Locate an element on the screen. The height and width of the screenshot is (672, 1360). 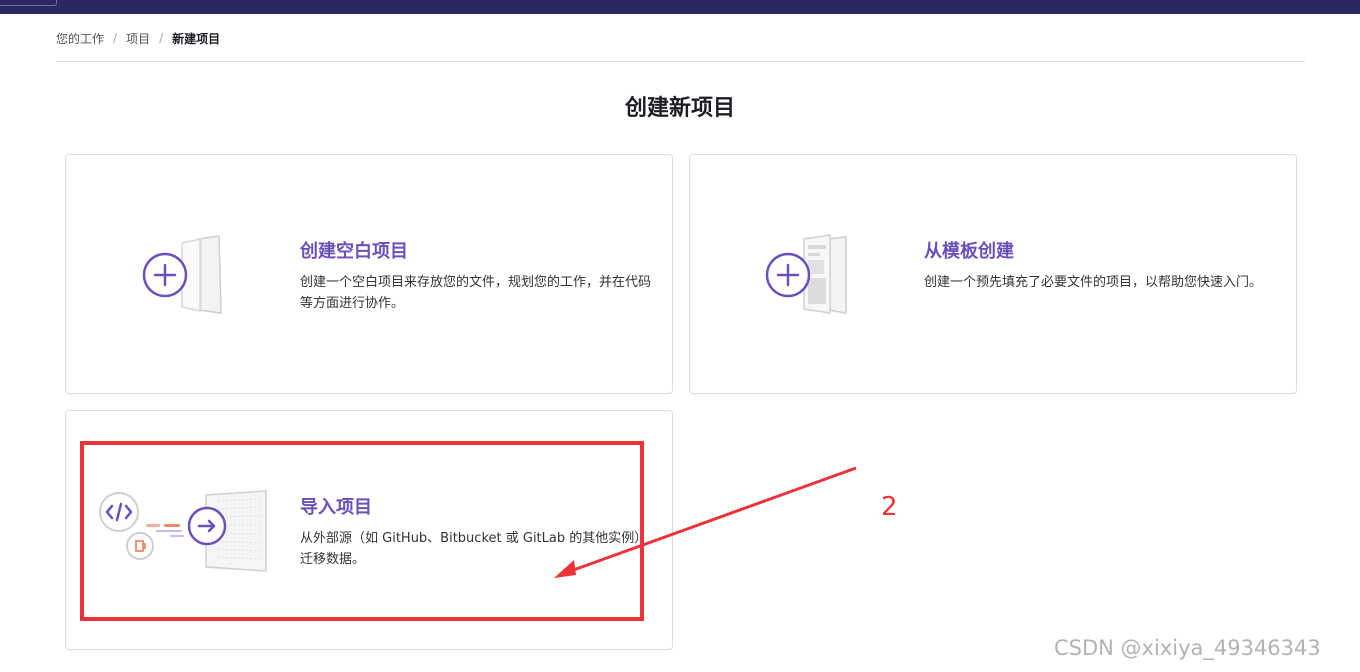
card-description: 创建一个空白项目来存放您的文件，规划您的工作，并在代码等方面进行协作。 is located at coordinates (476, 293).